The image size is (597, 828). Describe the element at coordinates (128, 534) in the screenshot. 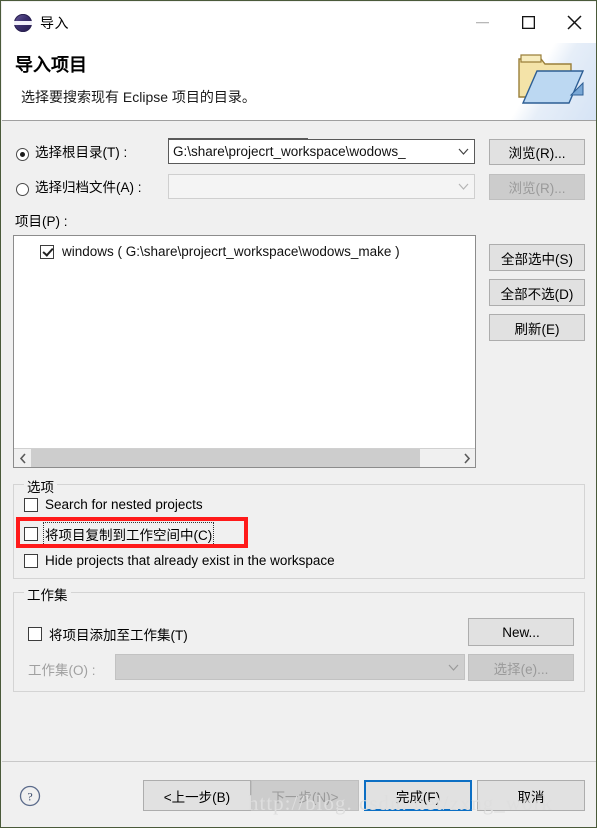

I see `copy-projects-into-workspace-label: 将项目复制到工作空间中(C)` at that location.